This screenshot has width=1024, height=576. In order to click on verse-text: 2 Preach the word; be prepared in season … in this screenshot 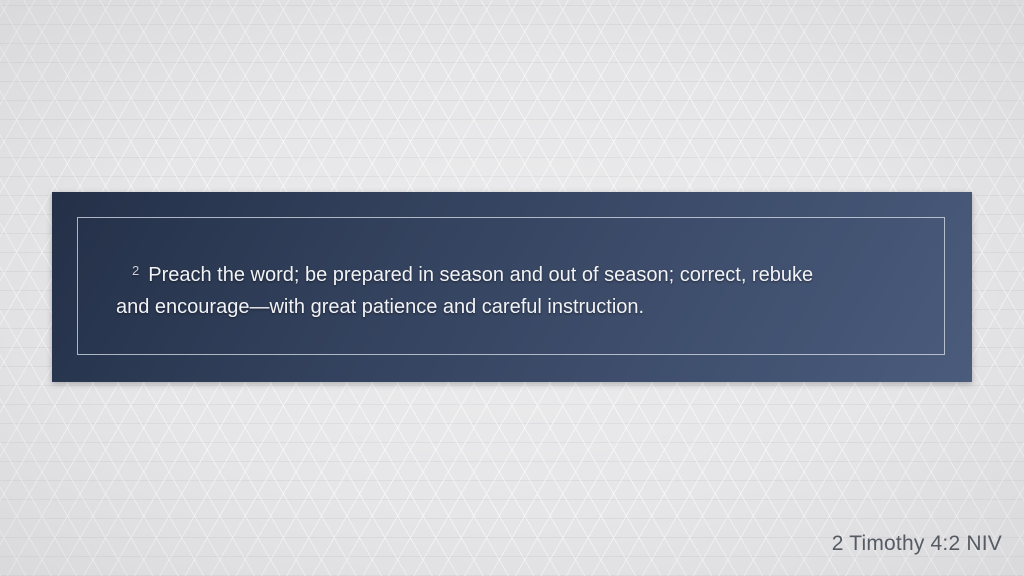, I will do `click(526, 289)`.